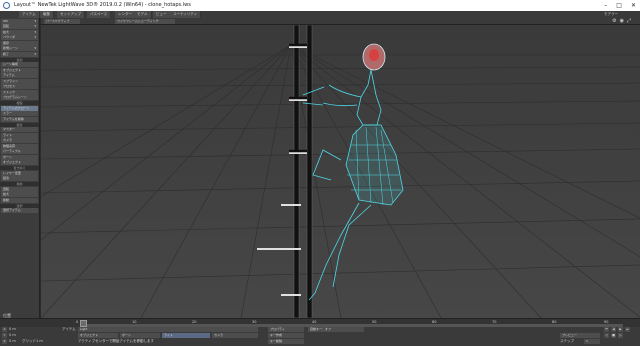 The image size is (640, 346). Describe the element at coordinates (374, 322) in the screenshot. I see `timeline-tick: 50` at that location.